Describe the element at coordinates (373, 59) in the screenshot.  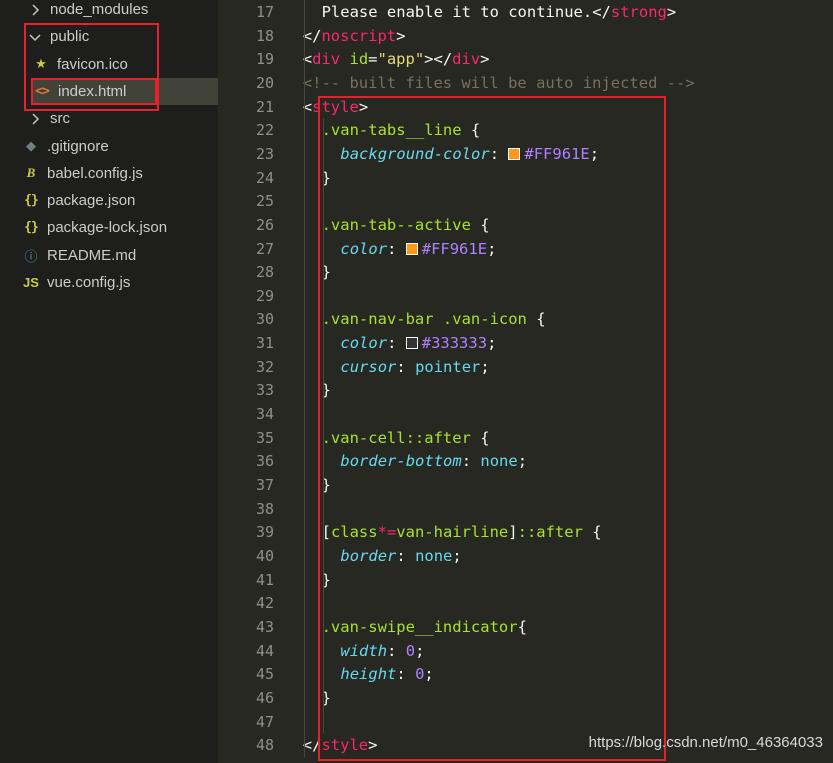
I see `code-token: =` at that location.